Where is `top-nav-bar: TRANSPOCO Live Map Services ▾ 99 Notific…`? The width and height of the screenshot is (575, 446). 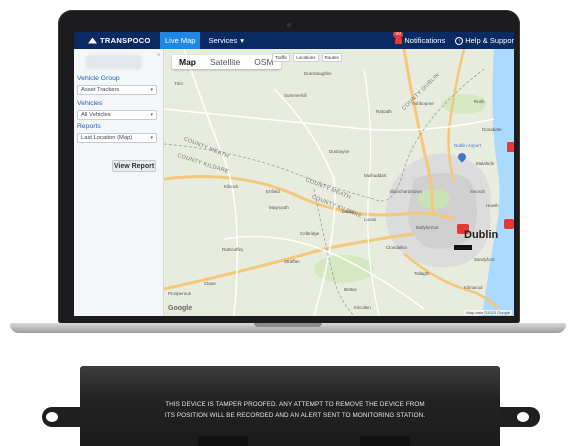
top-nav-bar: TRANSPOCO Live Map Services ▾ 99 Notific… is located at coordinates (294, 40).